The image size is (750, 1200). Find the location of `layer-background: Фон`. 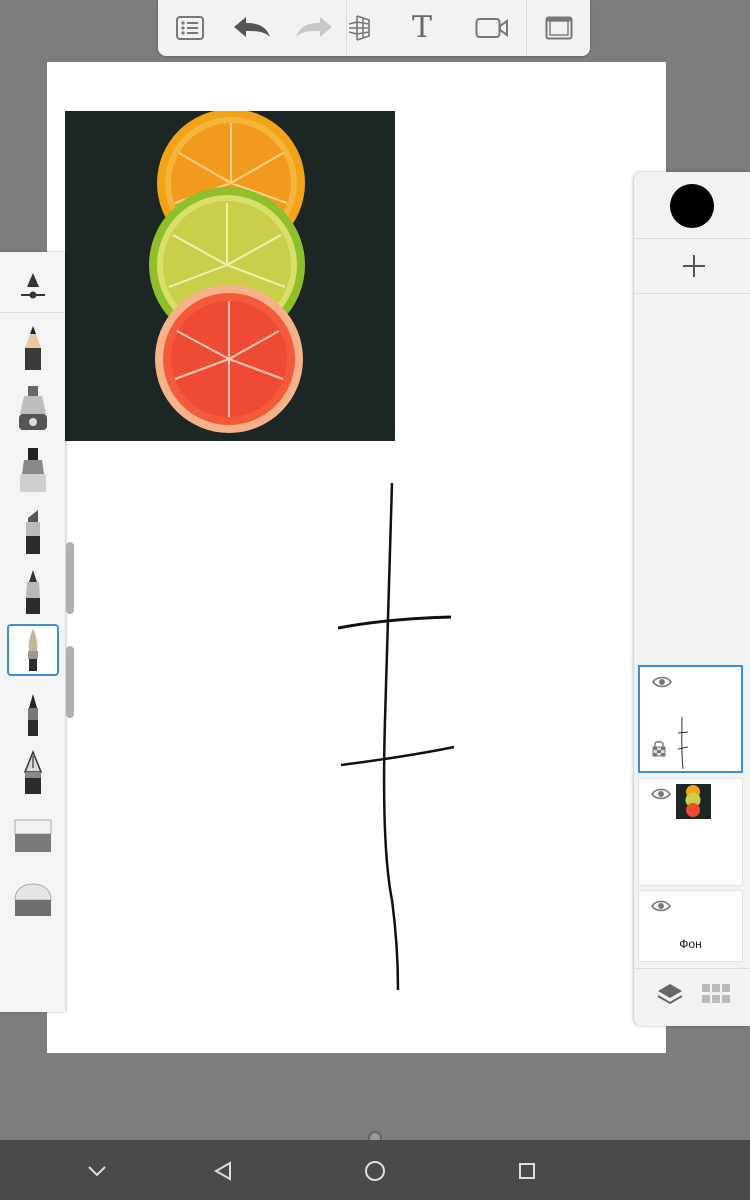

layer-background: Фон is located at coordinates (690, 926).